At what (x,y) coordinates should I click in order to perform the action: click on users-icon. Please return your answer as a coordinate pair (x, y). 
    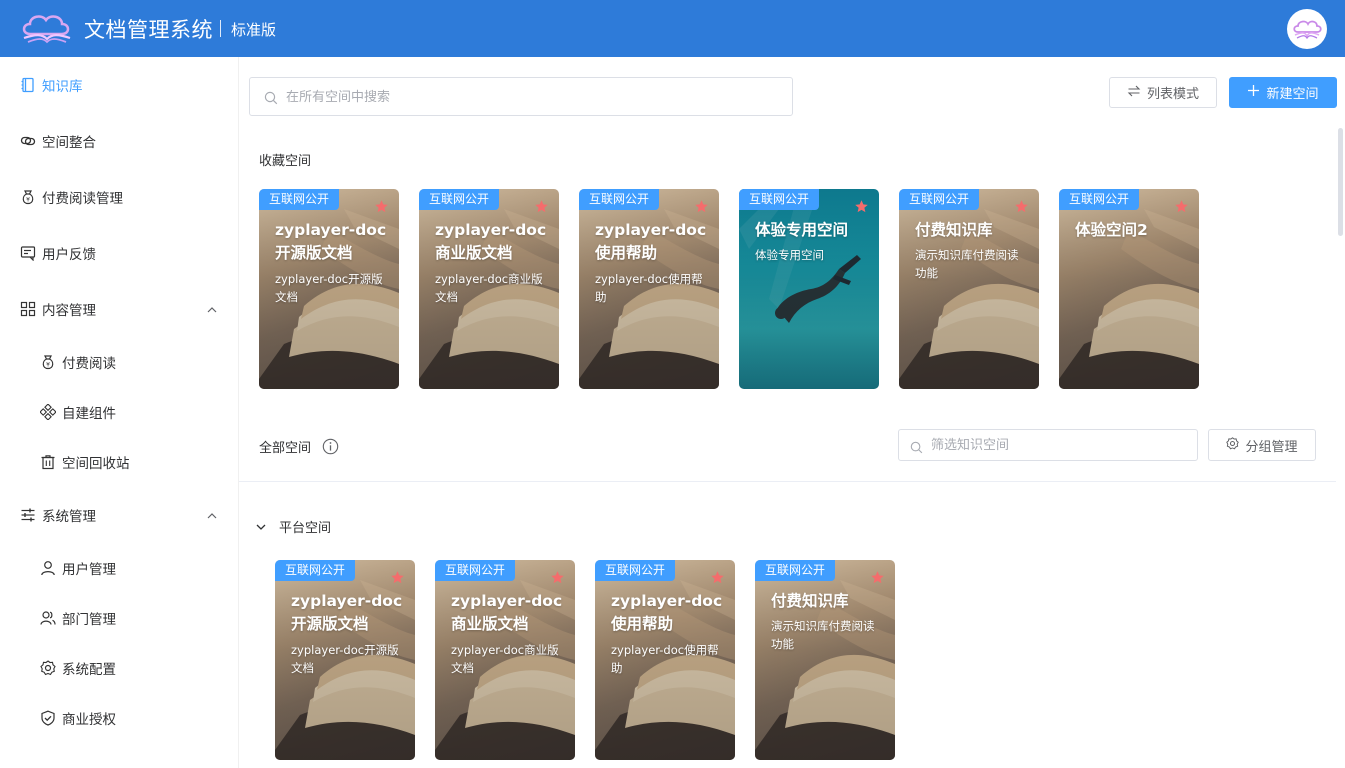
    Looking at the image, I should click on (48, 618).